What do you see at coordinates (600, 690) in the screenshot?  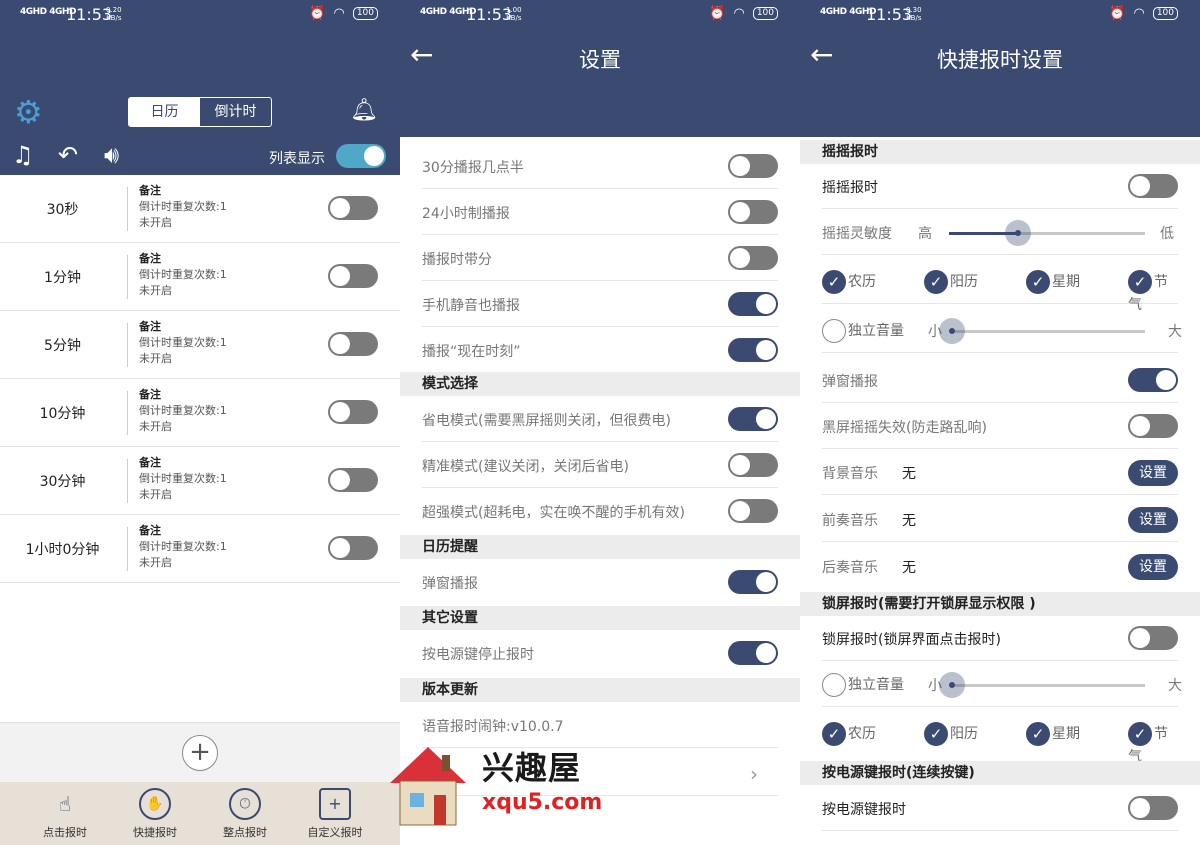 I see `section-version: 版本更新` at bounding box center [600, 690].